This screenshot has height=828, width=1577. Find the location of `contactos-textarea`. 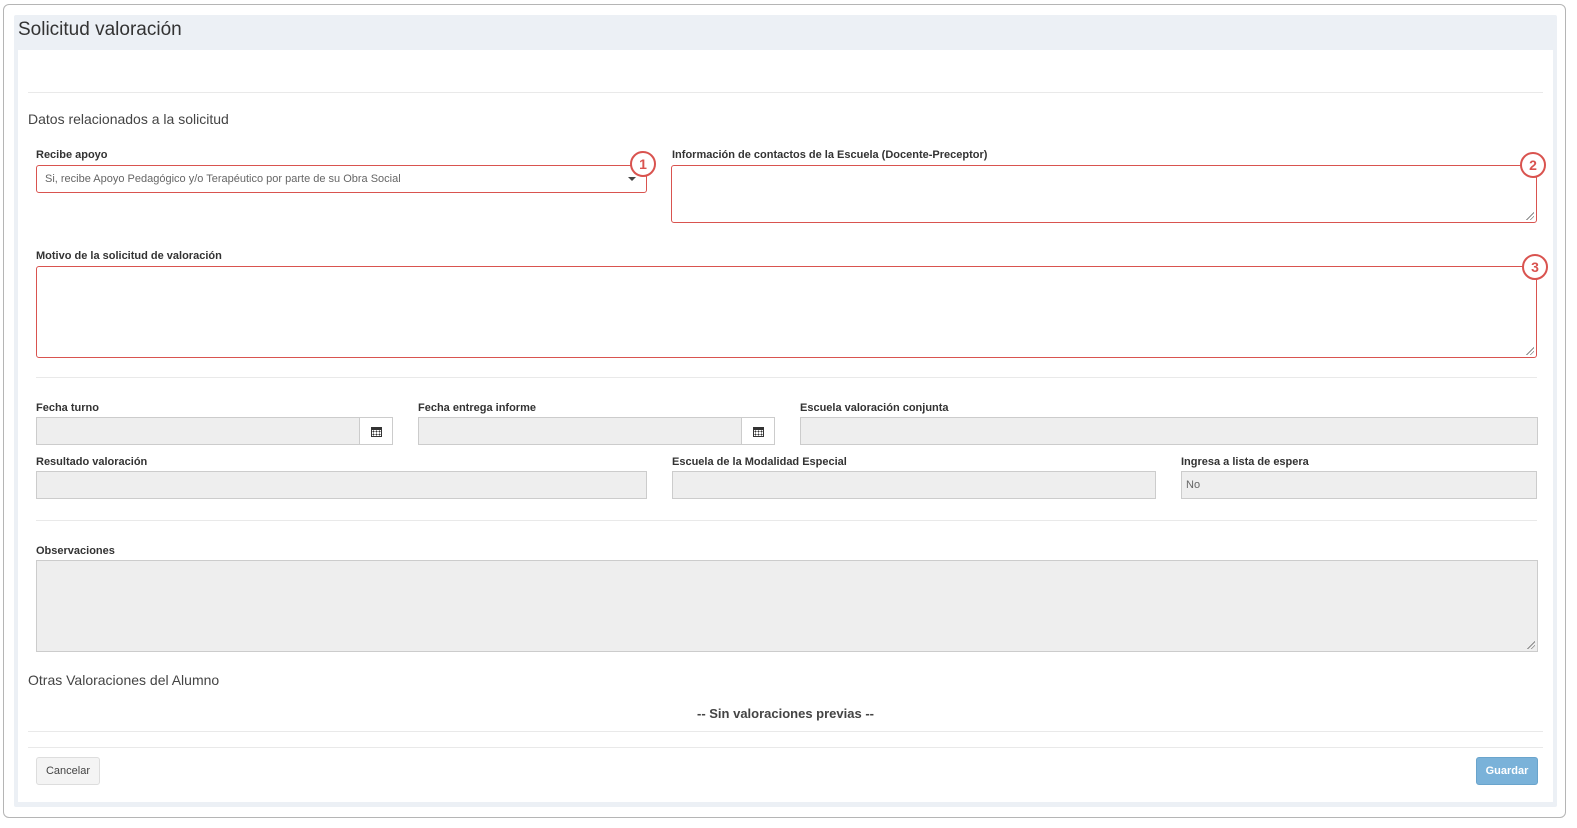

contactos-textarea is located at coordinates (1104, 194).